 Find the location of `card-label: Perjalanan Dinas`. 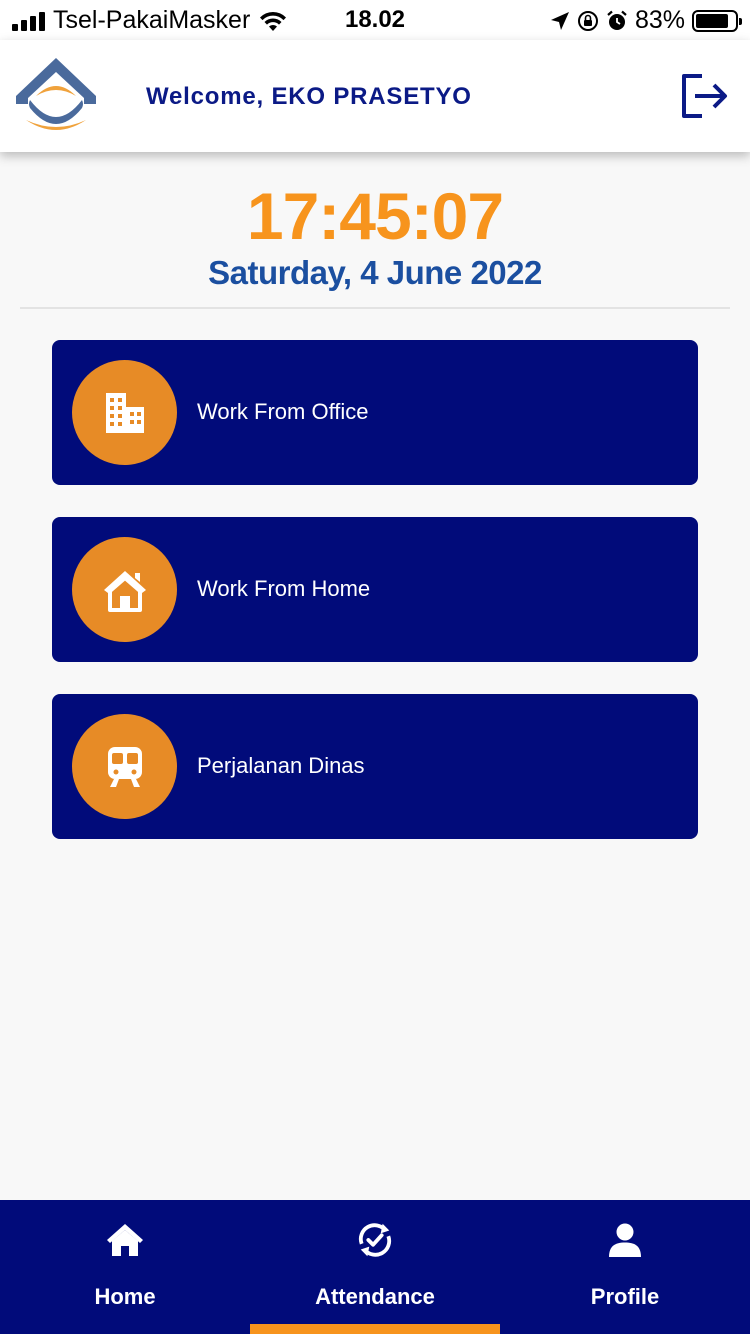

card-label: Perjalanan Dinas is located at coordinates (281, 765).